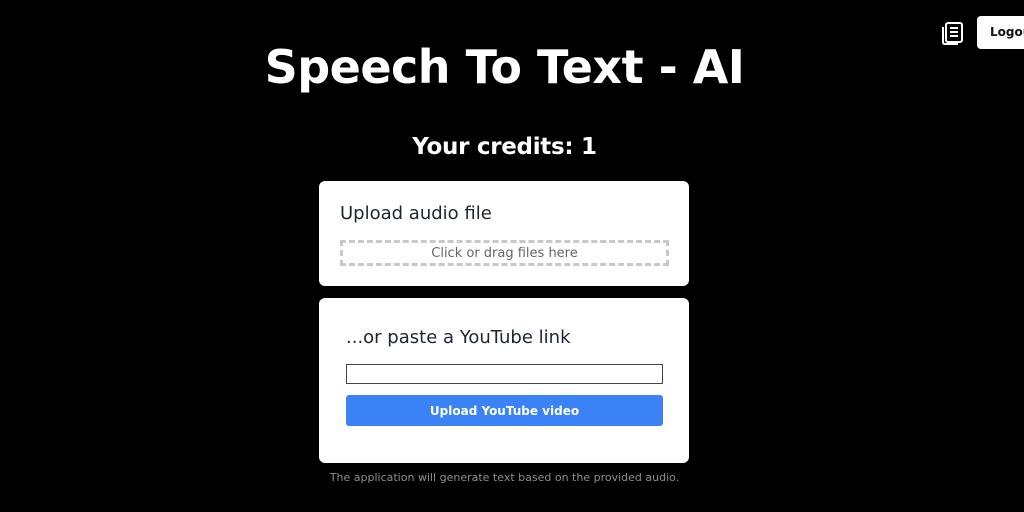 This screenshot has height=512, width=1024. I want to click on file-dropzone: Click or drag files here, so click(504, 253).